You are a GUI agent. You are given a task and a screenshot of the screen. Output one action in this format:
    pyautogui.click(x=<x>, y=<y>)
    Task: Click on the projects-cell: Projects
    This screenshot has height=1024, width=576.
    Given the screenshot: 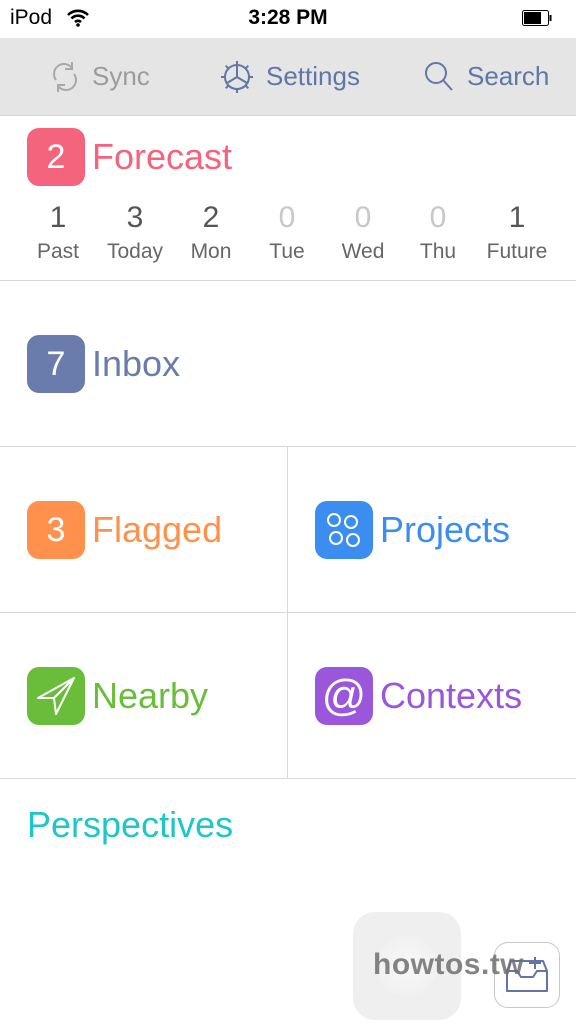 What is the action you would take?
    pyautogui.click(x=432, y=530)
    